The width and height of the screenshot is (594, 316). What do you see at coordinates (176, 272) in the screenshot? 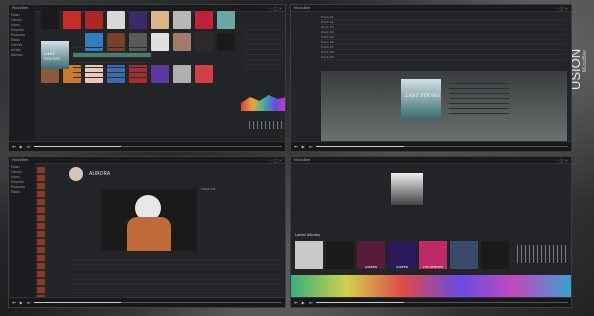
I see `artist-track-list` at bounding box center [176, 272].